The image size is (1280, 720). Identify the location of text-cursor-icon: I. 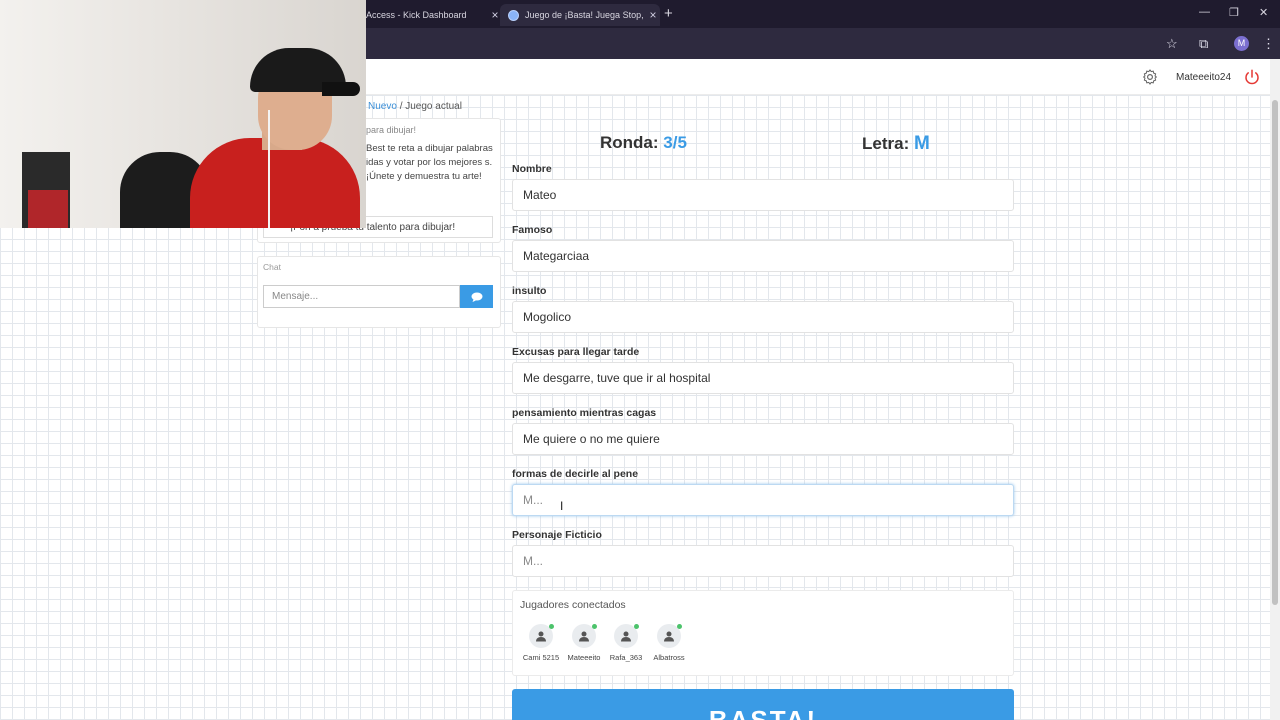
(562, 506).